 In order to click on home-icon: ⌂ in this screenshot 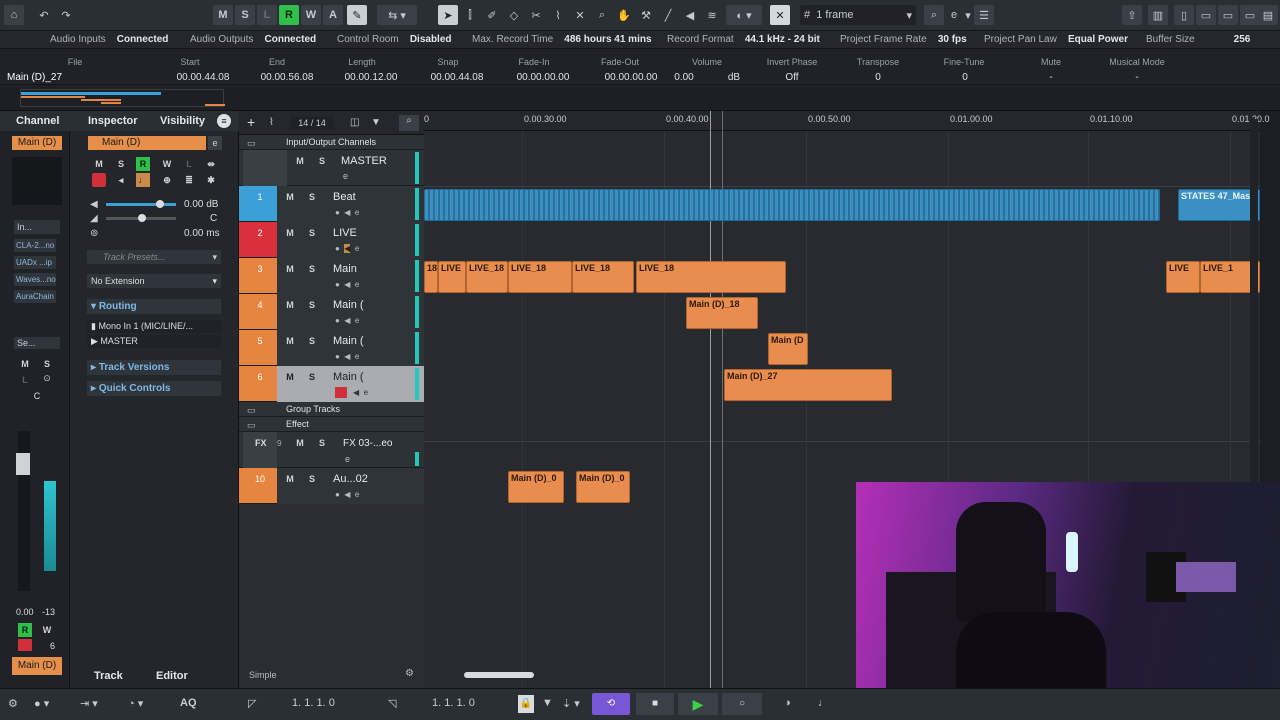, I will do `click(14, 15)`.